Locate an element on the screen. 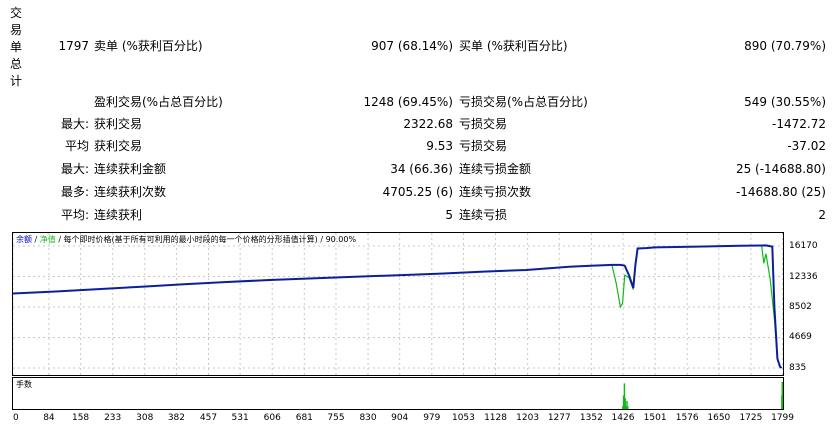 The image size is (839, 430). section-label-char: 单 is located at coordinates (15, 47).